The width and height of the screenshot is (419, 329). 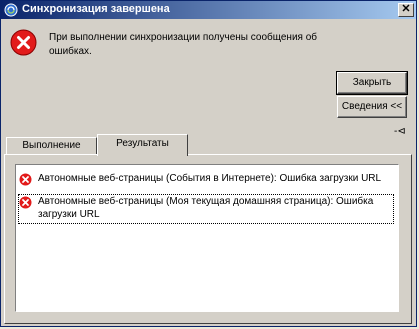 I want to click on details-button: Сведения <<, so click(x=372, y=107).